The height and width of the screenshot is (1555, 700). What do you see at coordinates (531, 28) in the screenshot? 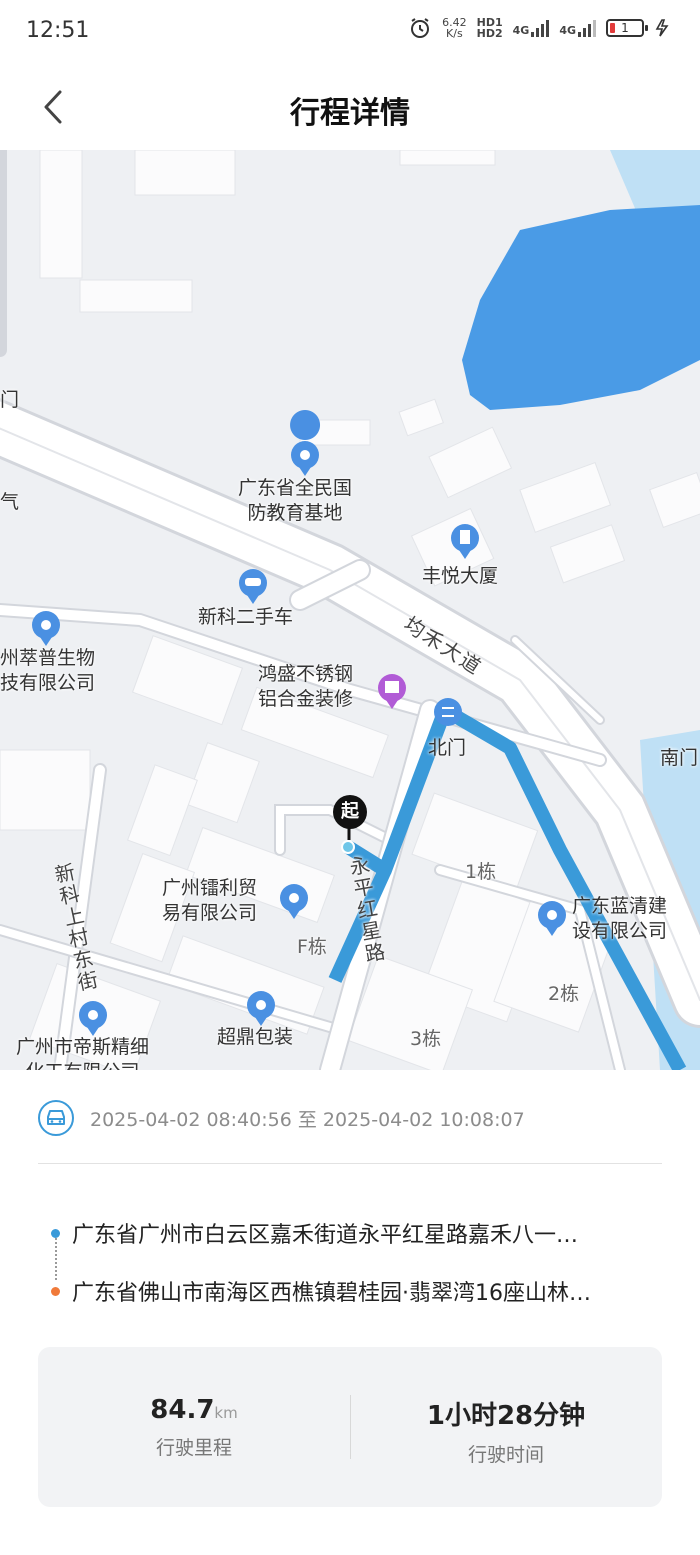
I see `signal-1-icon: 4G` at bounding box center [531, 28].